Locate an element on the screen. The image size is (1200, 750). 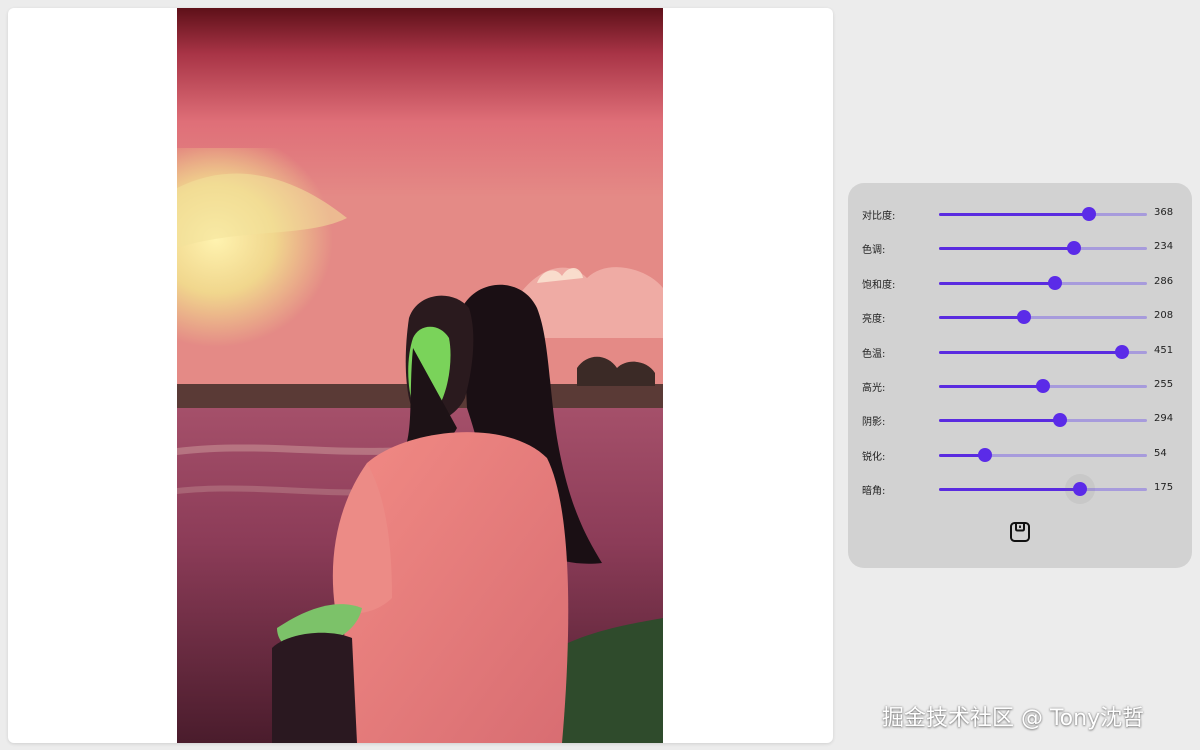
slider-value-saturation: 286 is located at coordinates (1164, 281).